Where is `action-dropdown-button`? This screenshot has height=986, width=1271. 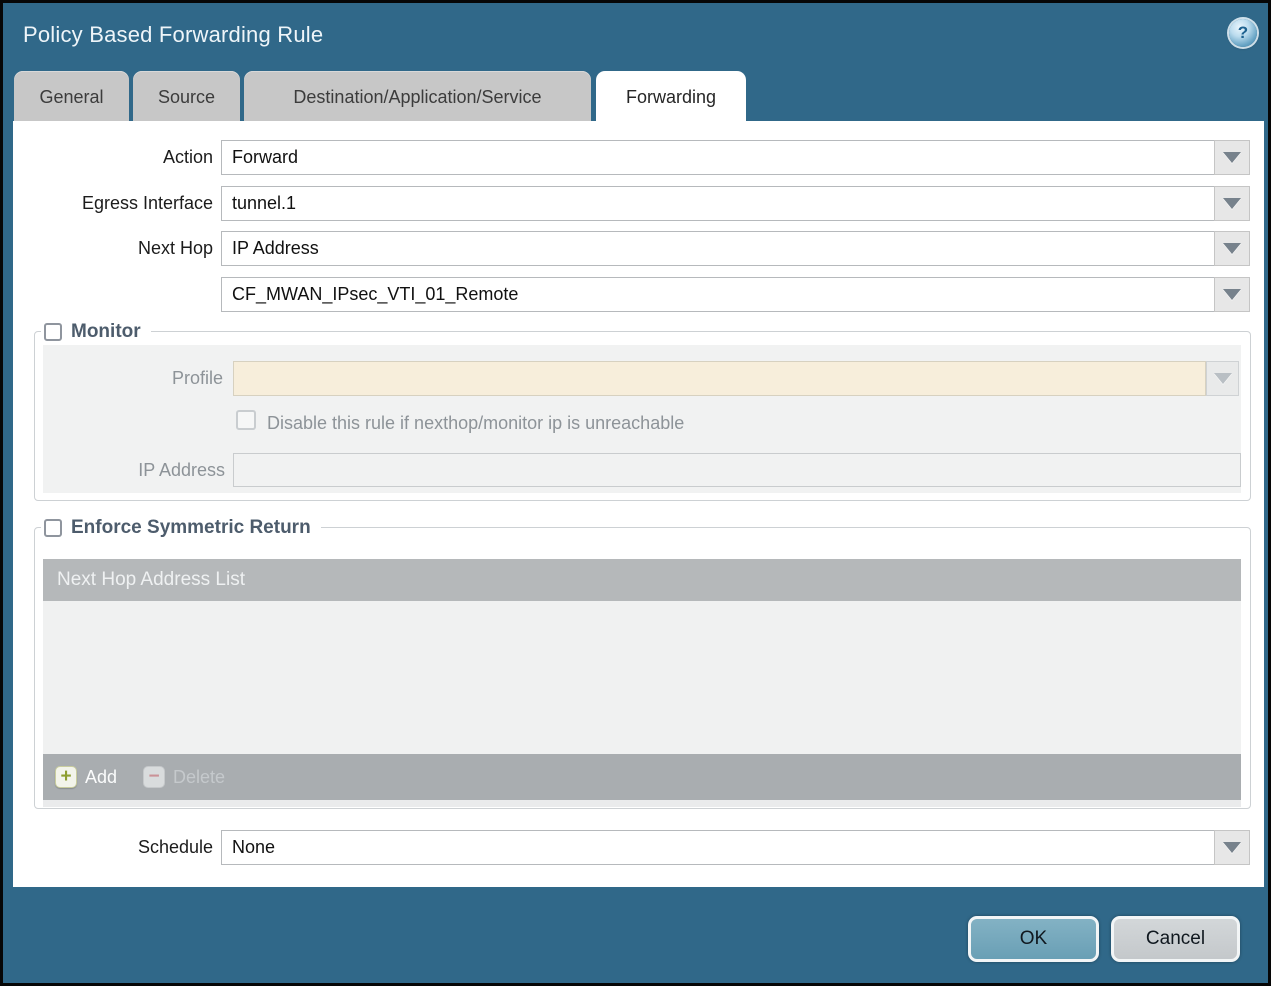 action-dropdown-button is located at coordinates (1232, 157).